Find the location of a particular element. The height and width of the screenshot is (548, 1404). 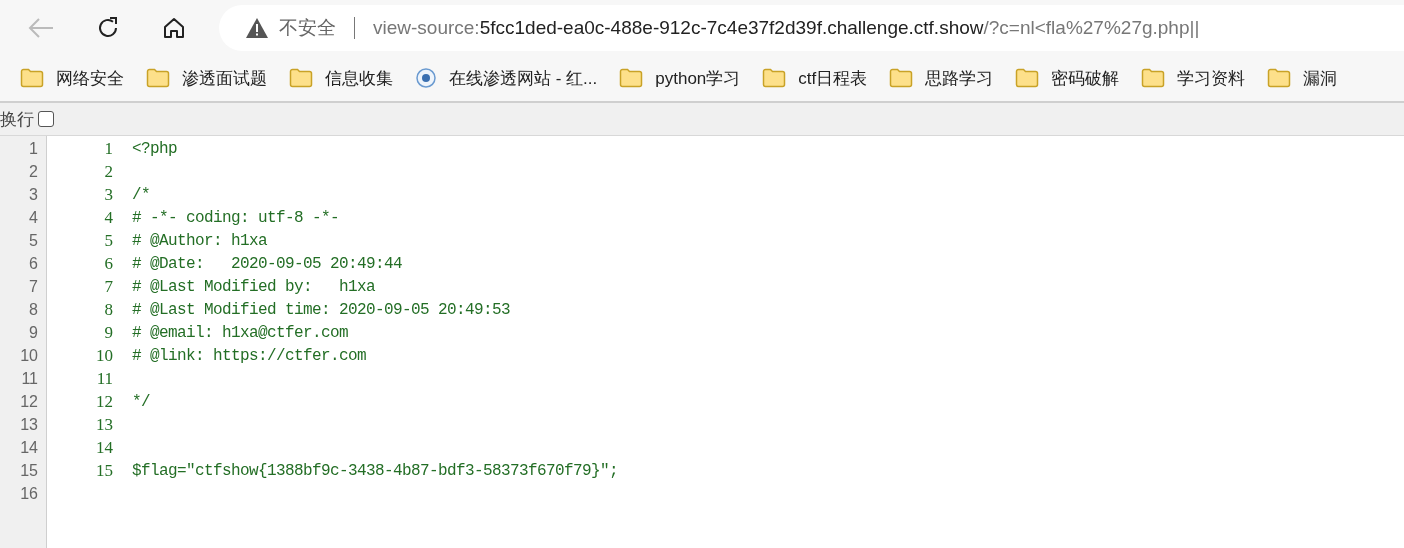

code-line: # @Author: h1xa is located at coordinates (200, 240).